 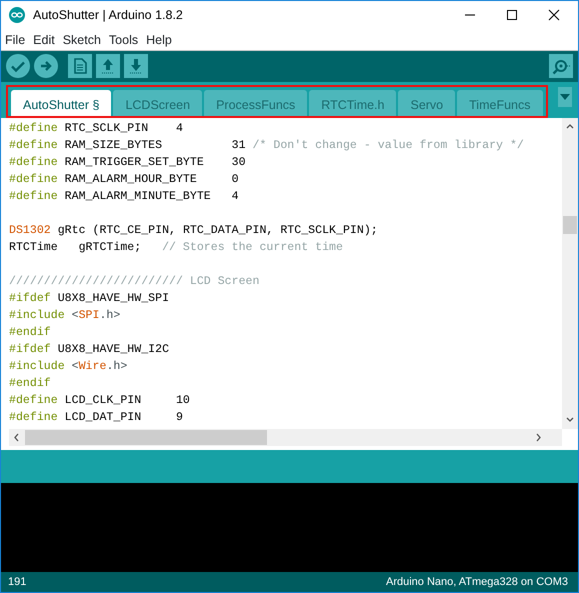 I want to click on caret-icon, so click(x=565, y=97).